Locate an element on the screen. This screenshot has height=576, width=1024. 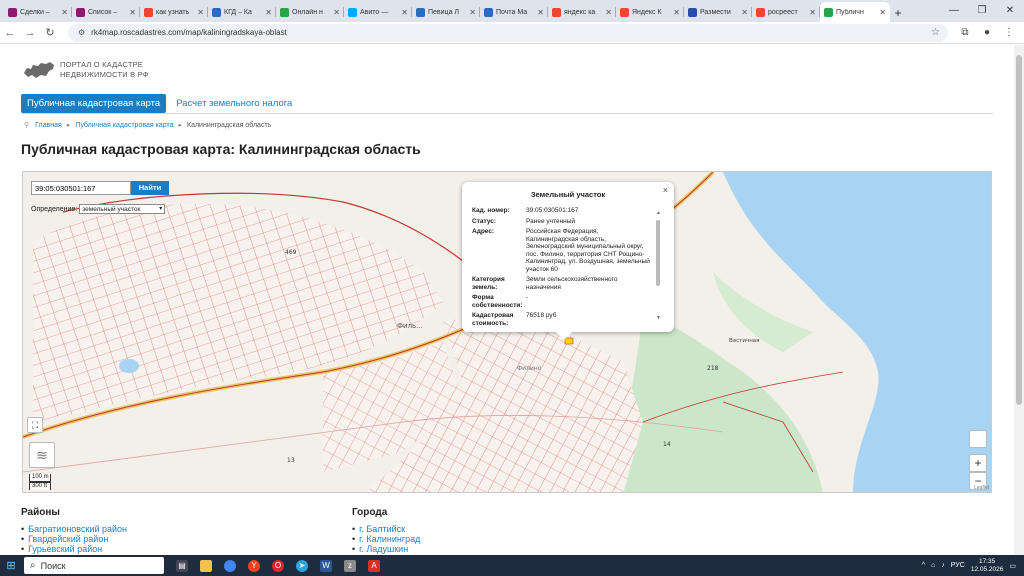
windows-start-icon: ⊞ is located at coordinates (11, 565).